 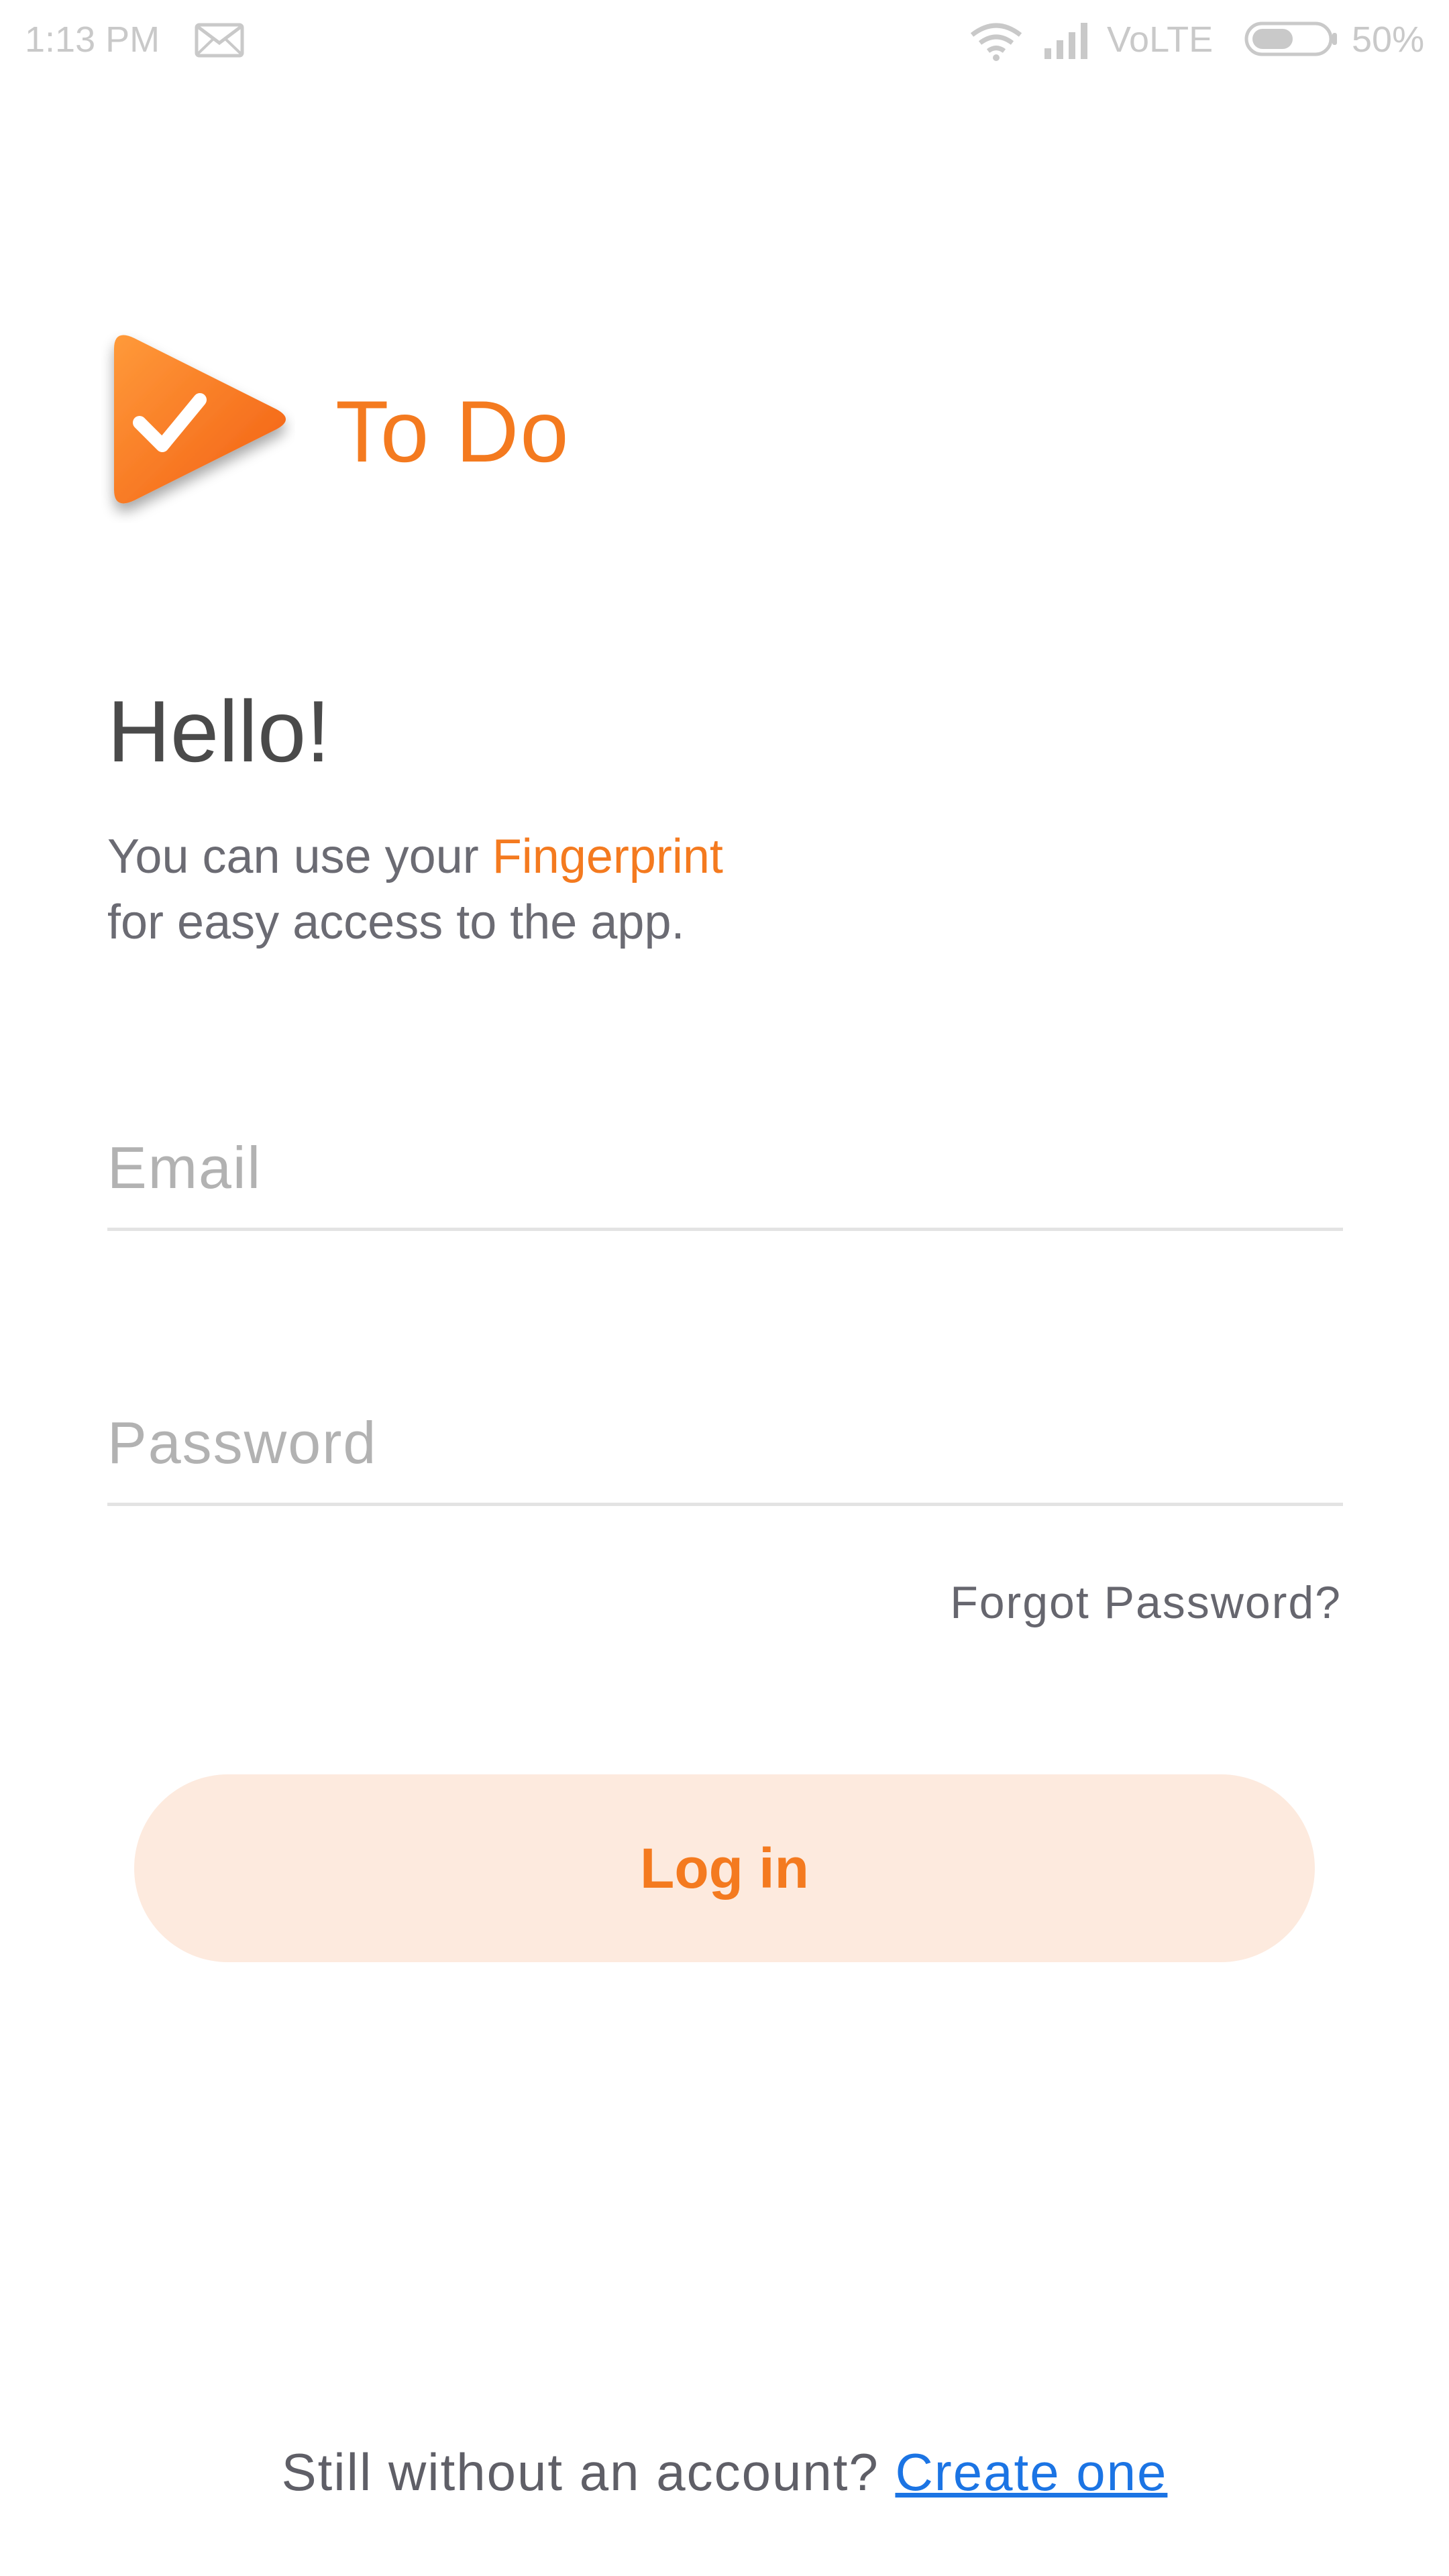 What do you see at coordinates (200, 419) in the screenshot?
I see `check-play-logo-icon` at bounding box center [200, 419].